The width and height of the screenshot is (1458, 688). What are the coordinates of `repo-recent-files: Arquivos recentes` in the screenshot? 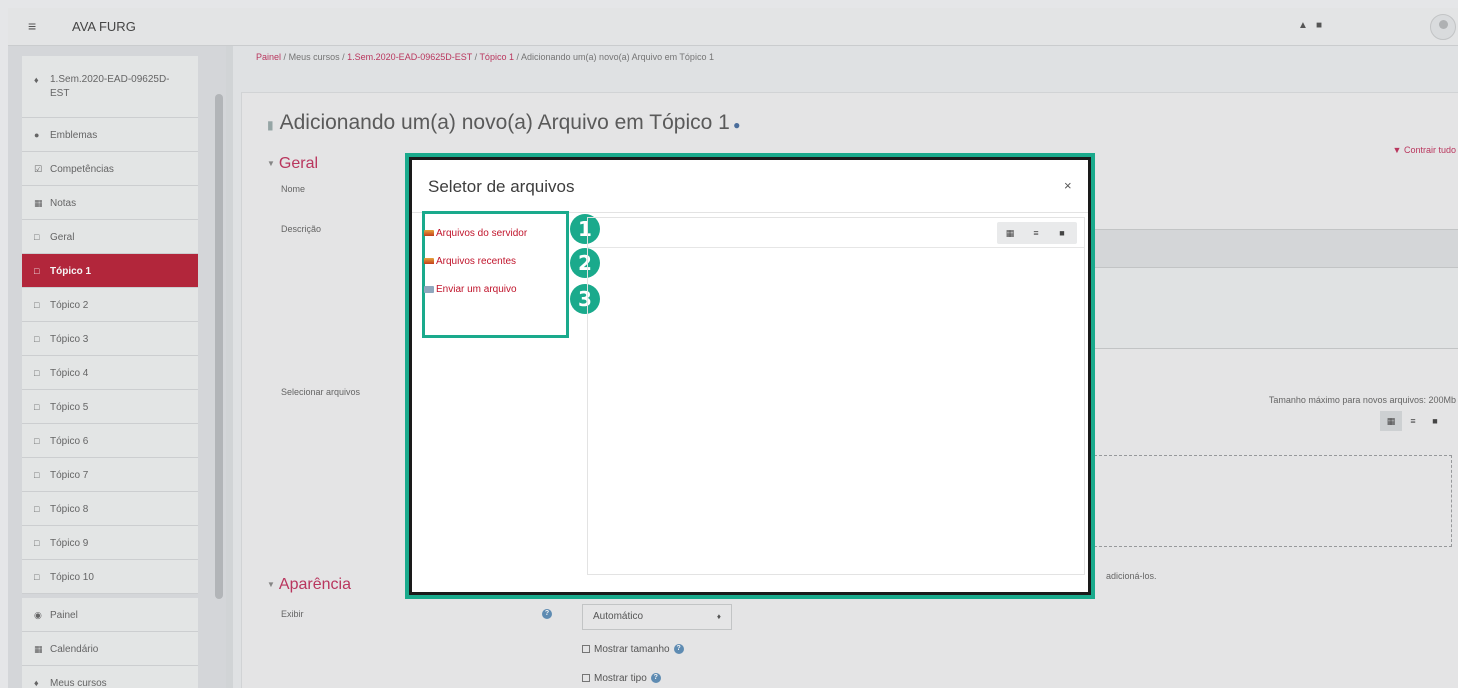 It's located at (470, 261).